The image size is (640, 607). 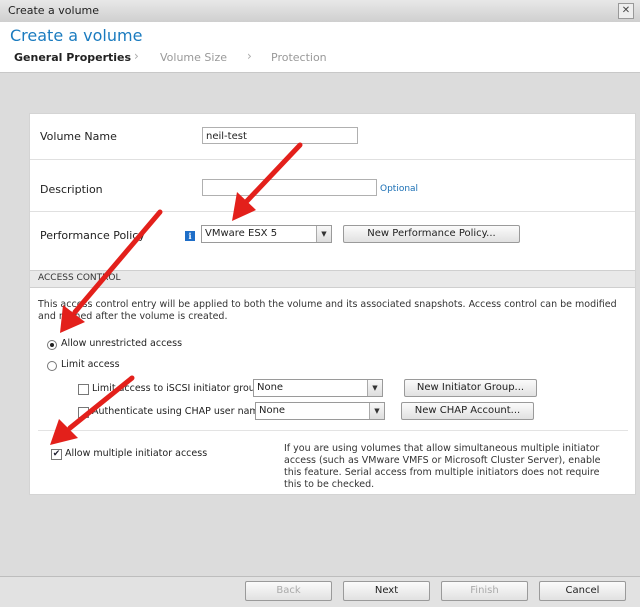 I want to click on back-button: Back, so click(x=288, y=591).